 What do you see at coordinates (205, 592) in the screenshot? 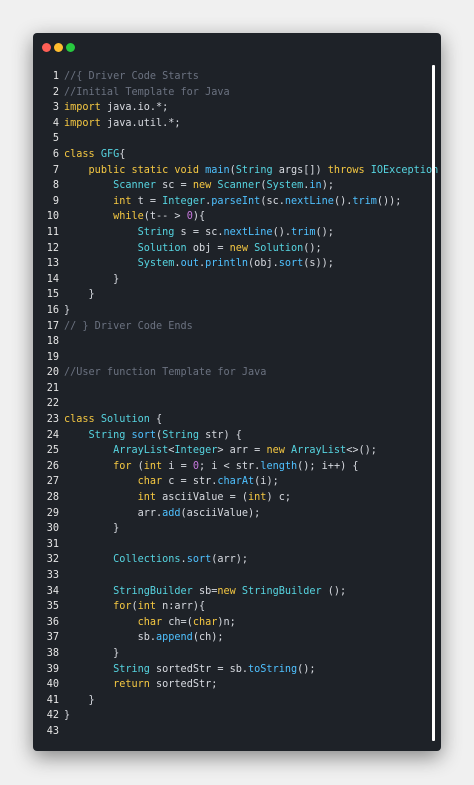
I see `line-source: StringBuilder sb=new StringBuilder ();` at bounding box center [205, 592].